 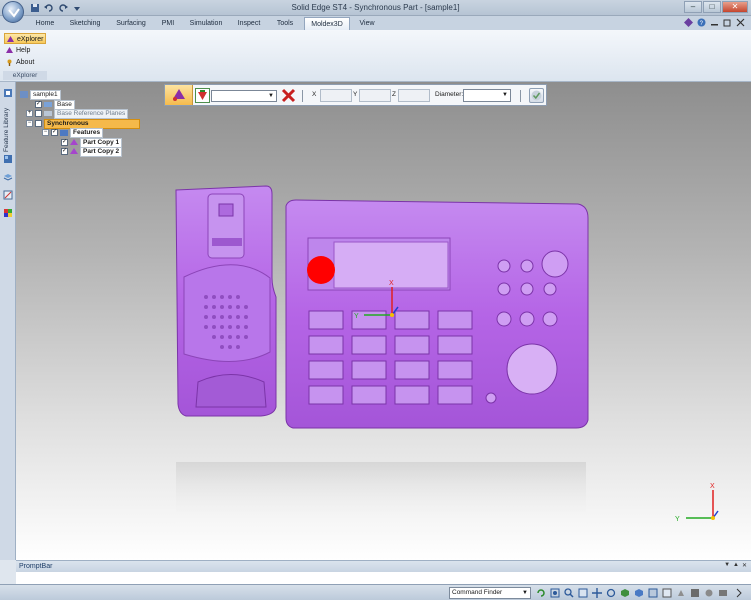 I want to click on help-button: Help, so click(x=25, y=50).